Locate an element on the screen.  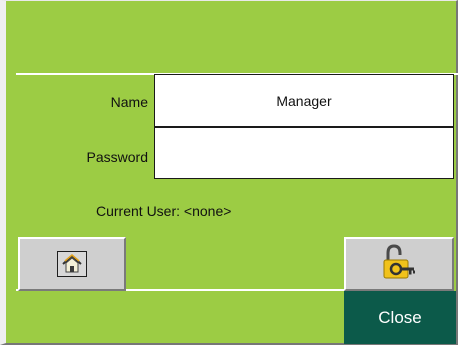
current-user-status: Current User: <none> is located at coordinates (164, 211).